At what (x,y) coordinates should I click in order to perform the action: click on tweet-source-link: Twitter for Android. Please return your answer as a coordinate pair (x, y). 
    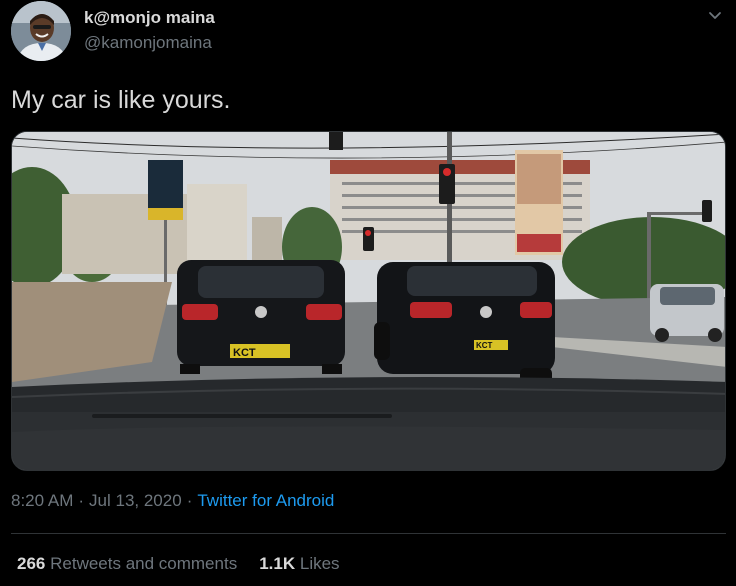
    Looking at the image, I should click on (265, 500).